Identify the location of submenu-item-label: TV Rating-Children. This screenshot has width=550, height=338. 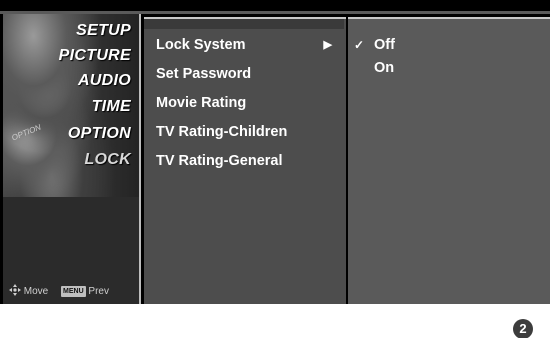
(222, 132).